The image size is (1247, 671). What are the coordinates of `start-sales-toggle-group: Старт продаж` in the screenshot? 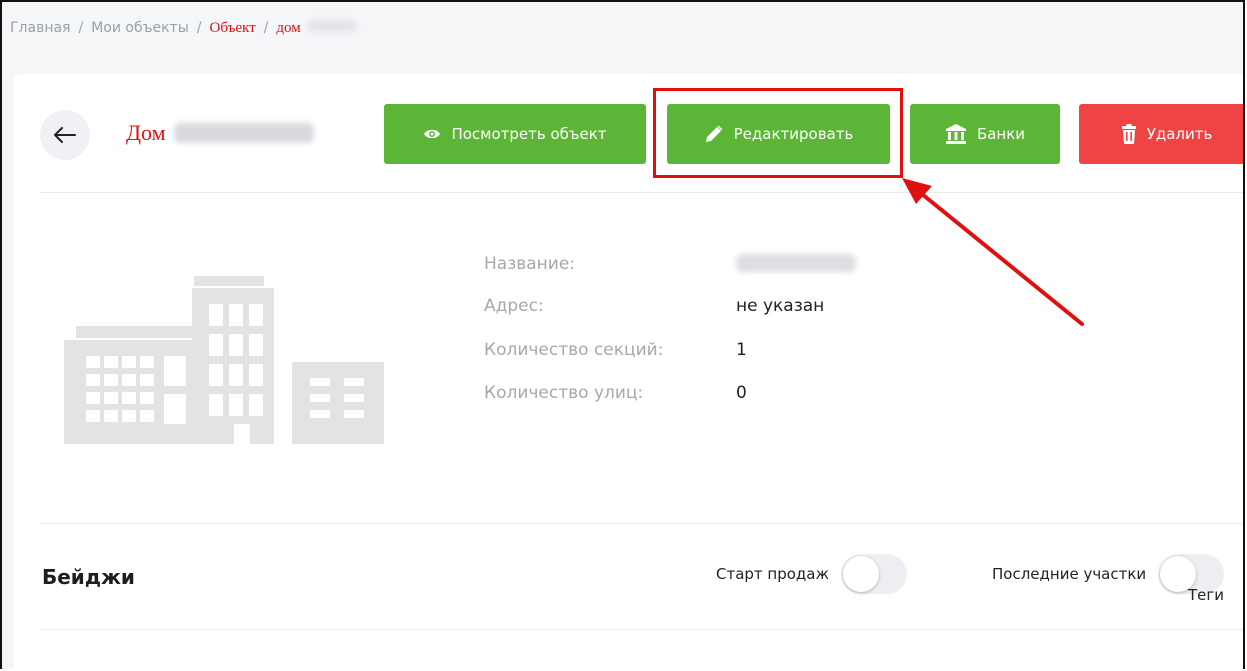 It's located at (812, 574).